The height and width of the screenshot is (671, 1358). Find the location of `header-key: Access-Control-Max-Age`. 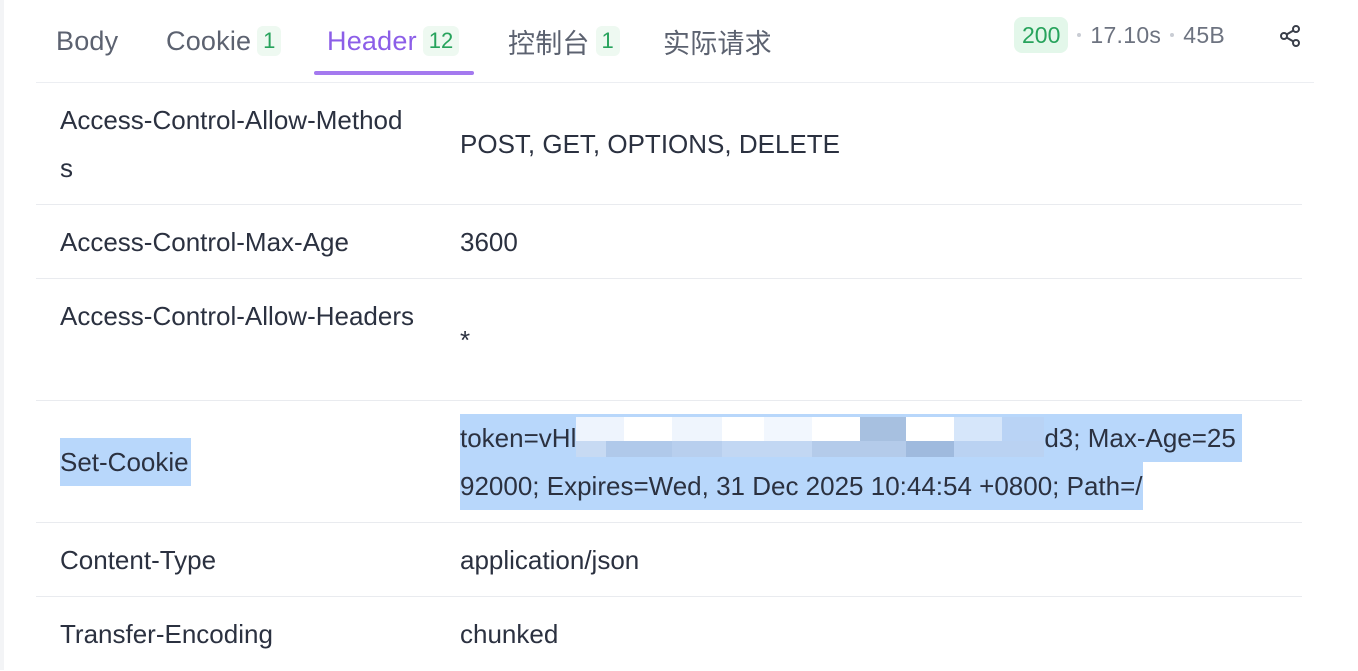

header-key: Access-Control-Max-Age is located at coordinates (204, 242).